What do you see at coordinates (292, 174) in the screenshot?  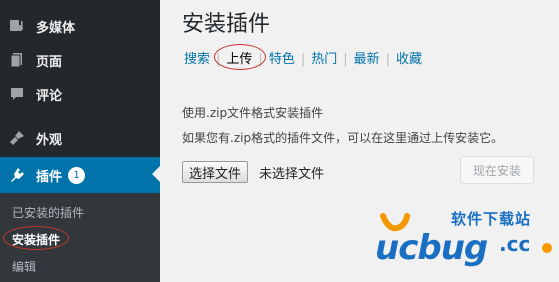 I see `file-status: 未选择文件` at bounding box center [292, 174].